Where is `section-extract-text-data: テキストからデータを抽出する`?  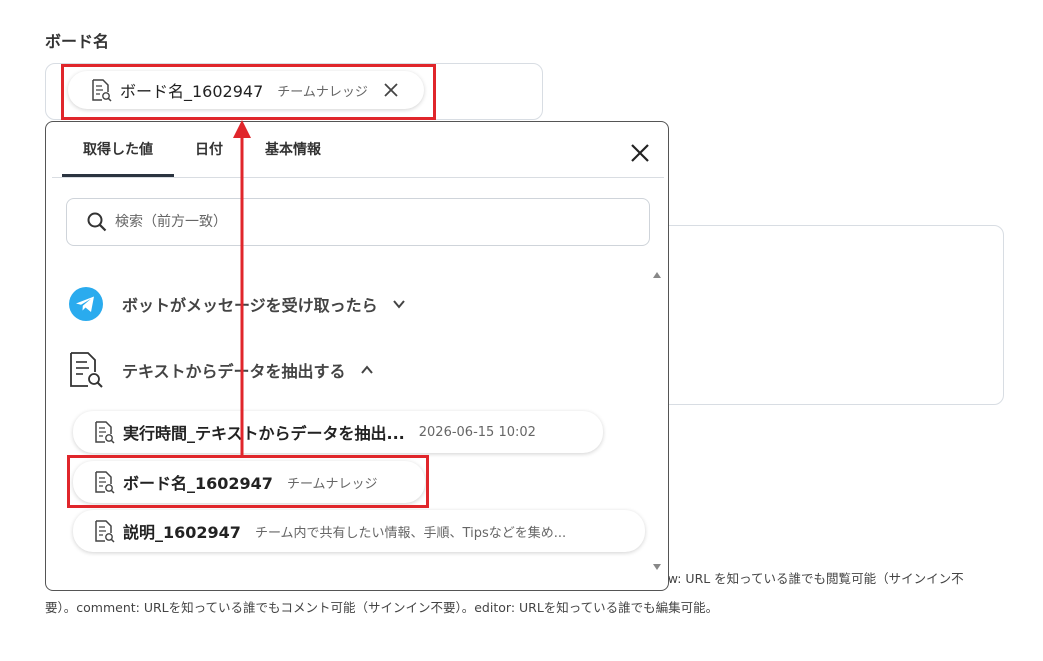
section-extract-text-data: テキストからデータを抽出する is located at coordinates (221, 370).